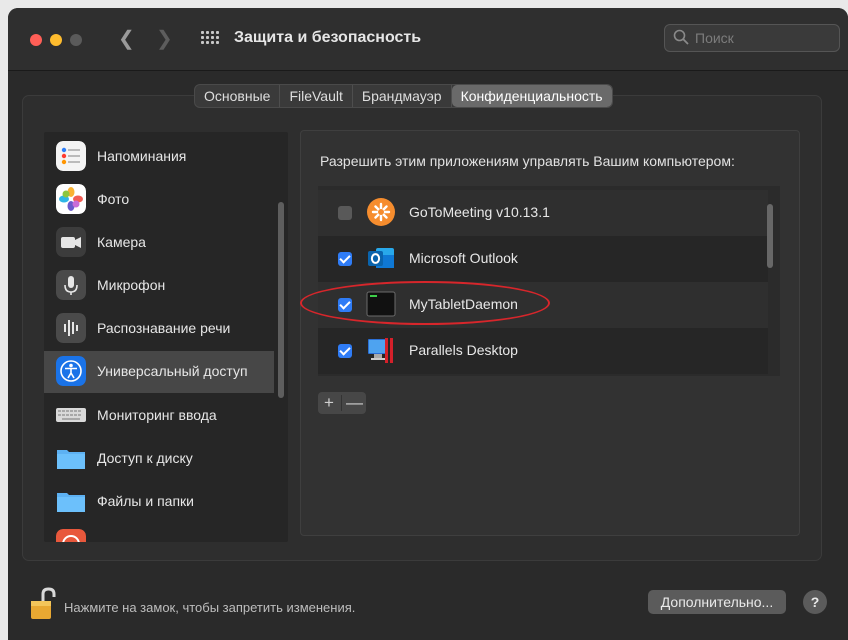 This screenshot has height=640, width=848. What do you see at coordinates (381, 258) in the screenshot?
I see `outlook-icon` at bounding box center [381, 258].